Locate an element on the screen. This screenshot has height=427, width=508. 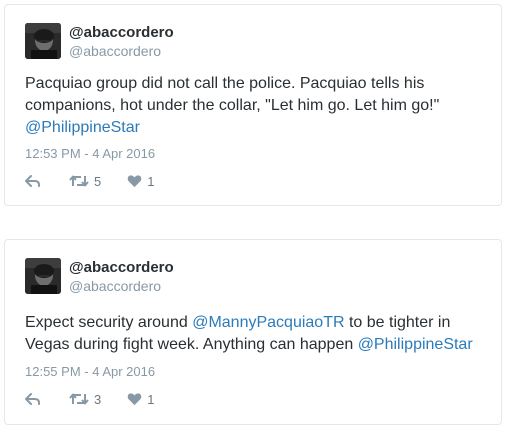
tweet-actions: 5 1 is located at coordinates (89, 181).